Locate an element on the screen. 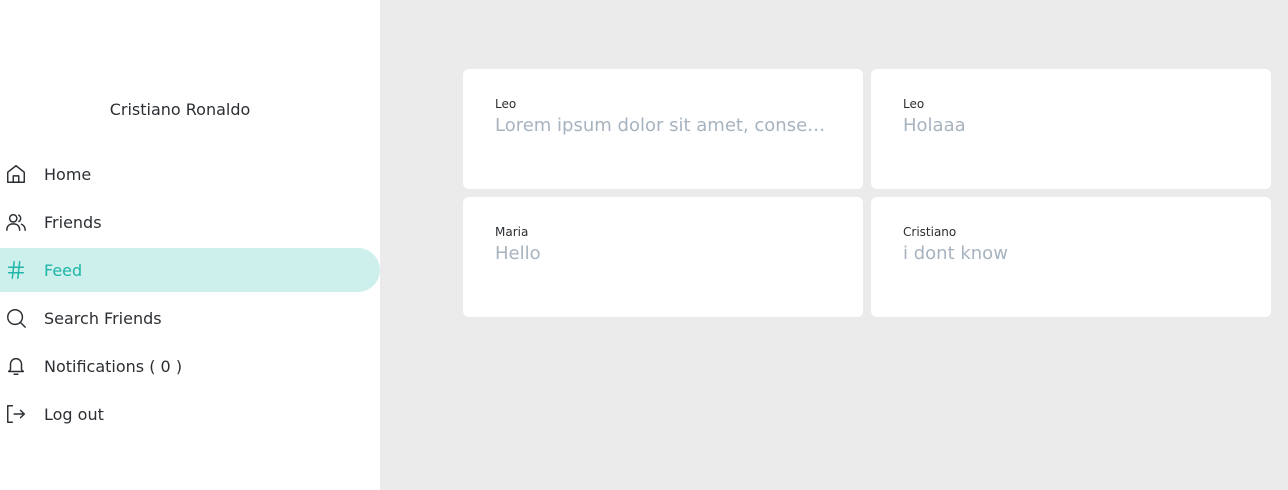 This screenshot has height=490, width=1288. user-name: Cristiano Ronaldo is located at coordinates (180, 109).